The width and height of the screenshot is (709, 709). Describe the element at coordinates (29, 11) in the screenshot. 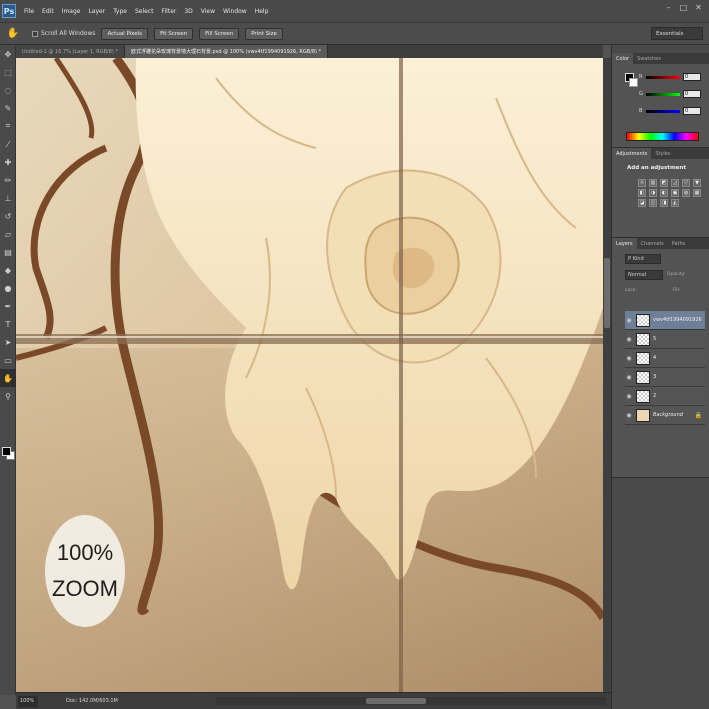

I see `menu-file: File` at that location.